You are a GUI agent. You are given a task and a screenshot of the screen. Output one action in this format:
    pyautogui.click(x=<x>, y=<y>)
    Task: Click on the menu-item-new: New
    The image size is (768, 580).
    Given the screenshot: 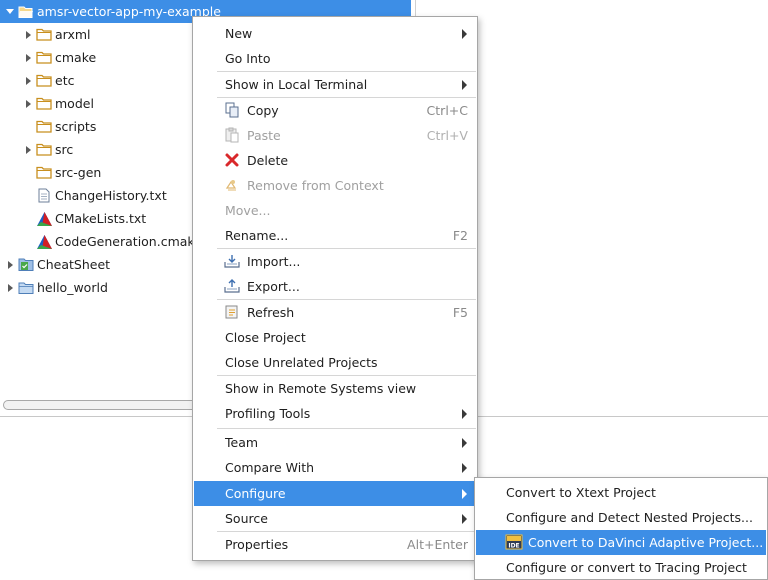 What is the action you would take?
    pyautogui.click(x=335, y=33)
    